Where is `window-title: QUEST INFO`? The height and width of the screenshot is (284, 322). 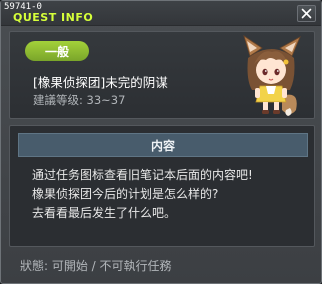
window-title: QUEST INFO is located at coordinates (53, 17).